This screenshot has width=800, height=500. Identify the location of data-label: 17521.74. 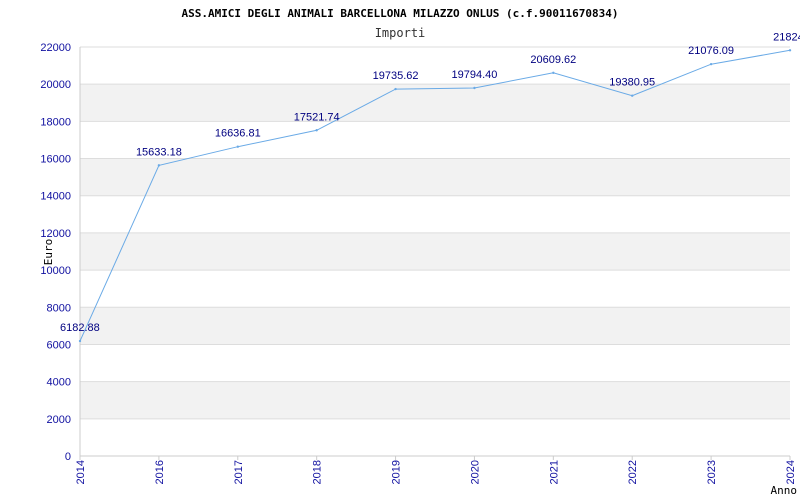
(317, 117).